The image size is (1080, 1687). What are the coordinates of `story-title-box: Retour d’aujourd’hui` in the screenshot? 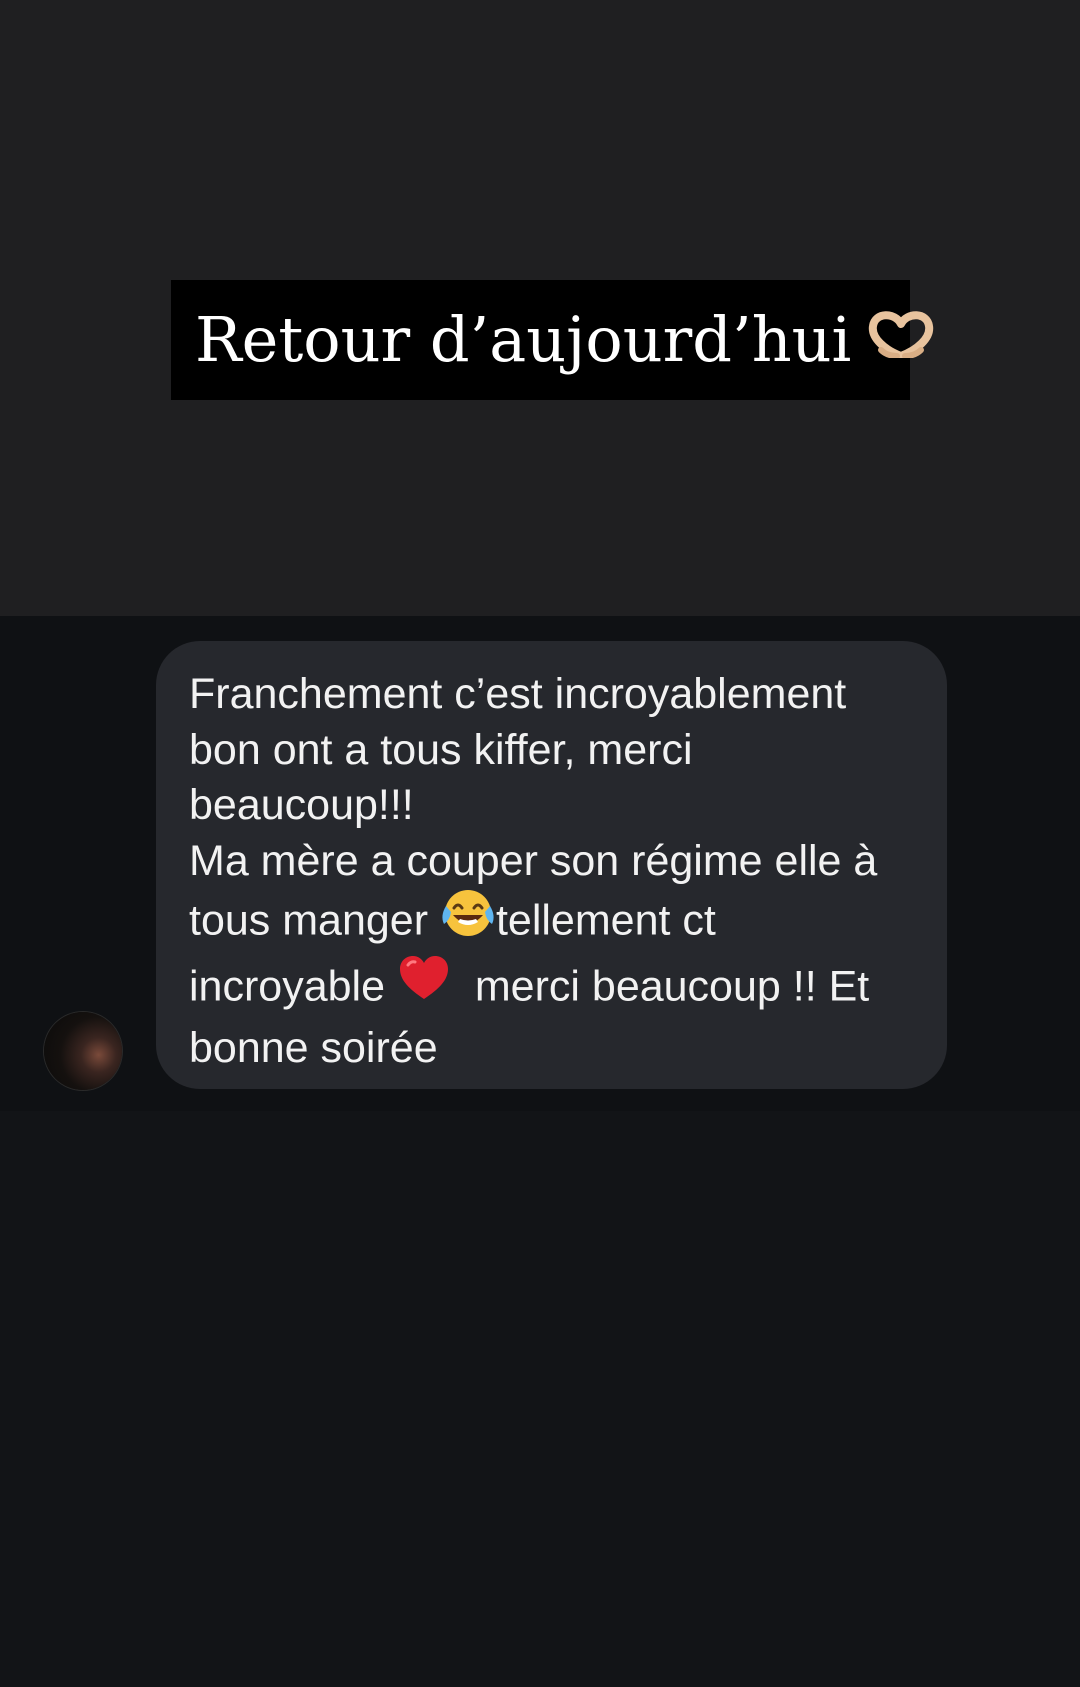 It's located at (552, 340).